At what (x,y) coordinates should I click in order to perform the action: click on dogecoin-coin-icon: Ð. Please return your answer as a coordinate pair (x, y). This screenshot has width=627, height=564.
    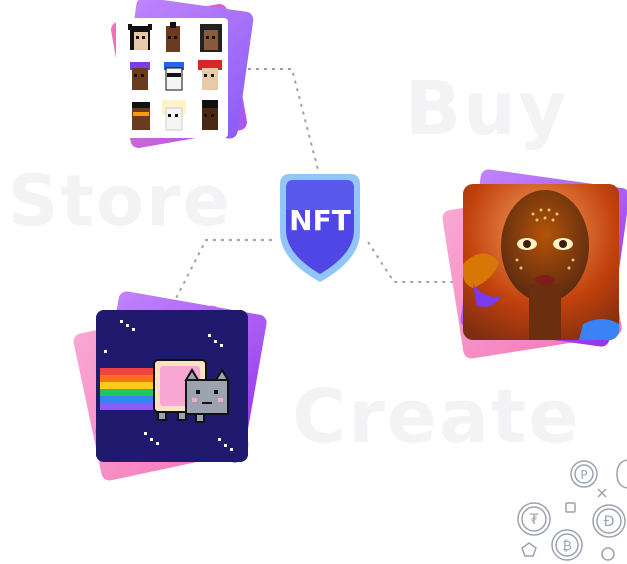
    Looking at the image, I should click on (609, 521).